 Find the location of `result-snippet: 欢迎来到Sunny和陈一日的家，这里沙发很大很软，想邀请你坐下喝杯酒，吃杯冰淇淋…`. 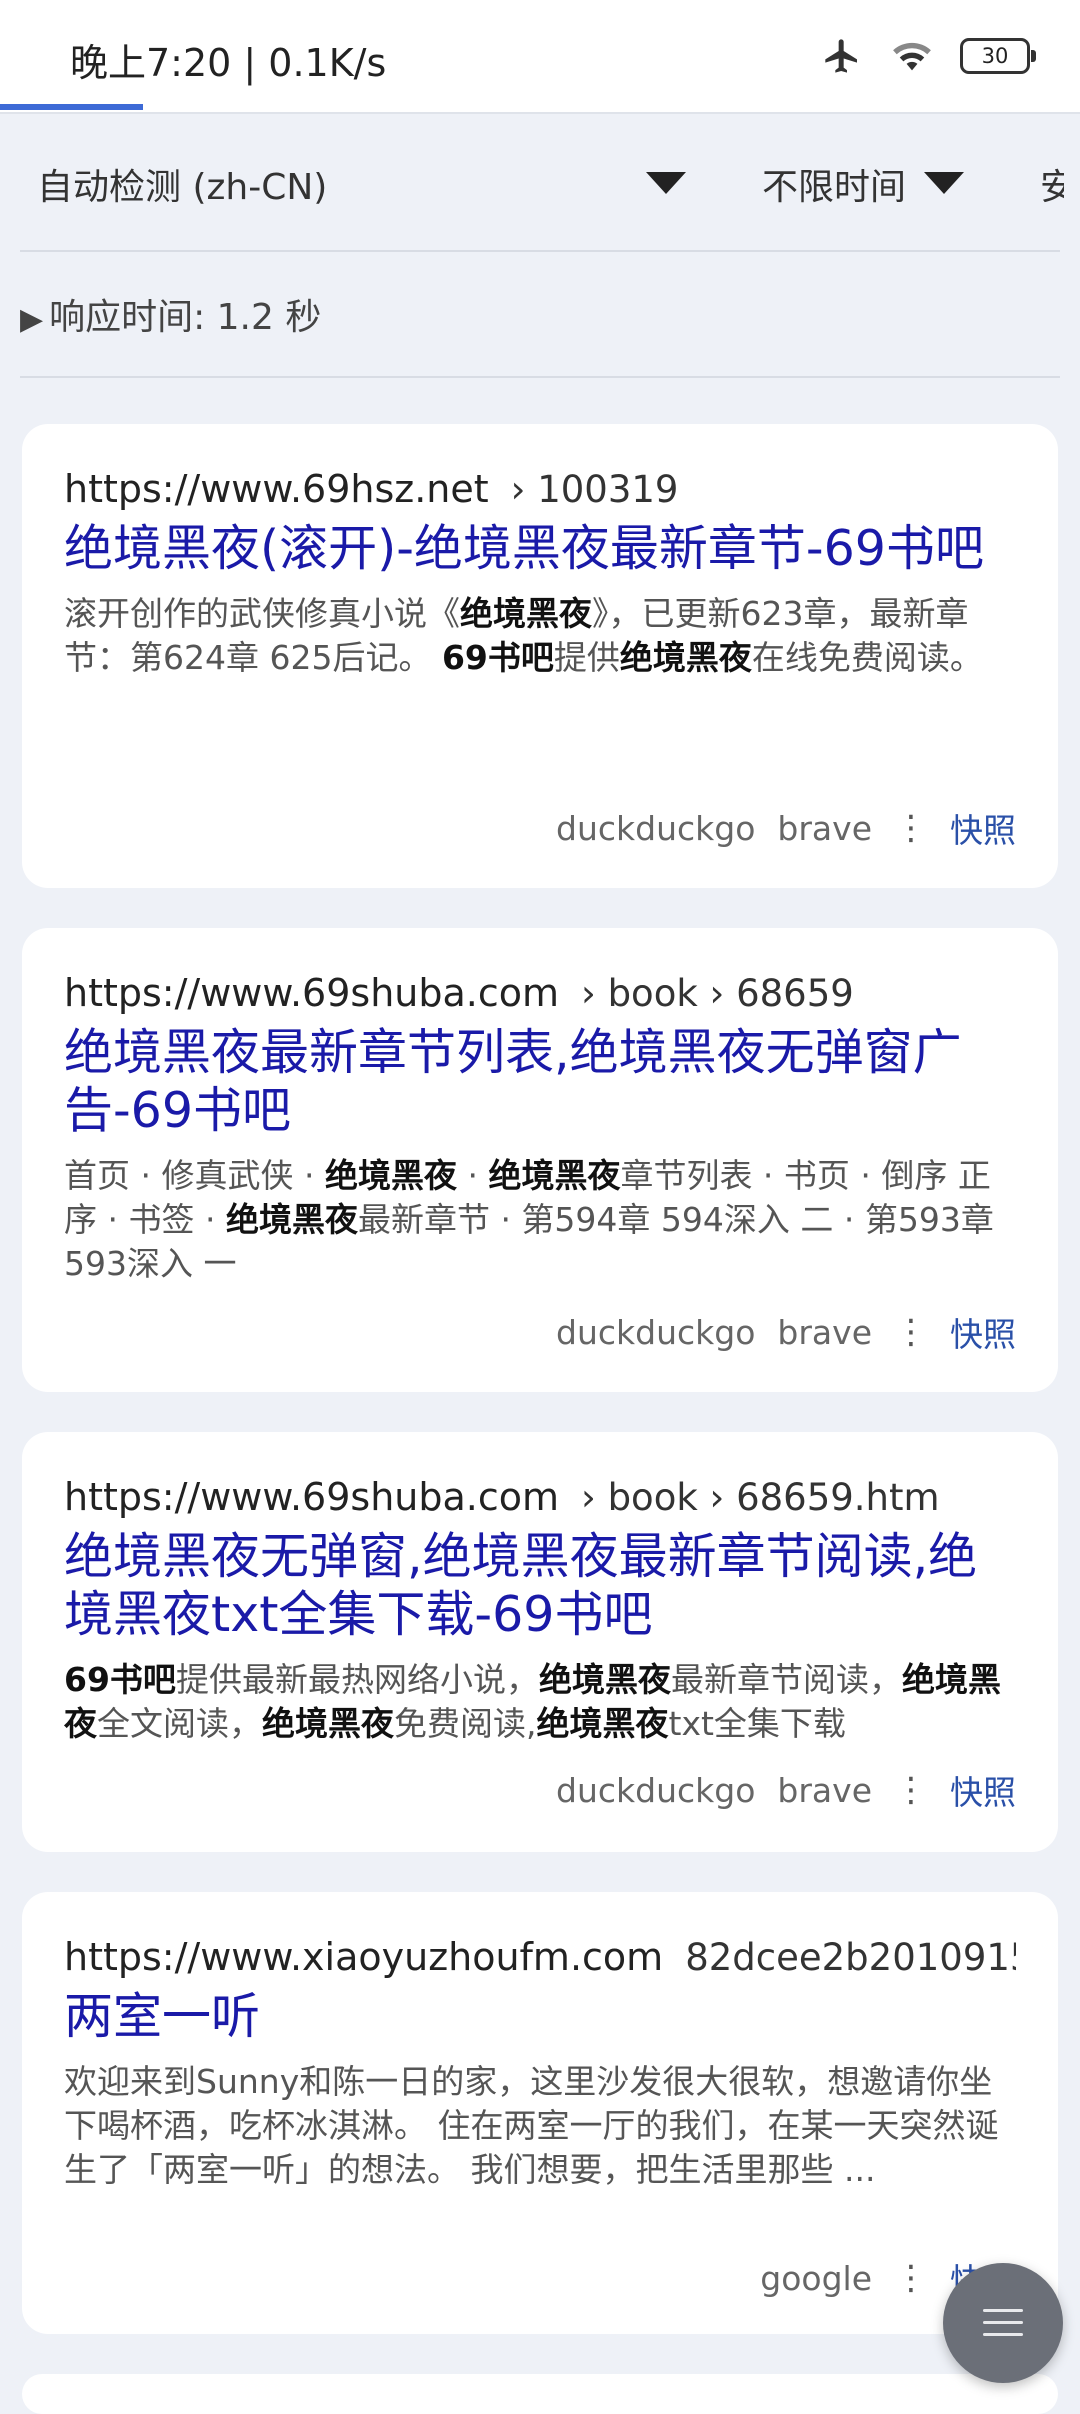

result-snippet: 欢迎来到Sunny和陈一日的家，这里沙发很大很软，想邀请你坐下喝杯酒，吃杯冰淇淋… is located at coordinates (540, 2126).